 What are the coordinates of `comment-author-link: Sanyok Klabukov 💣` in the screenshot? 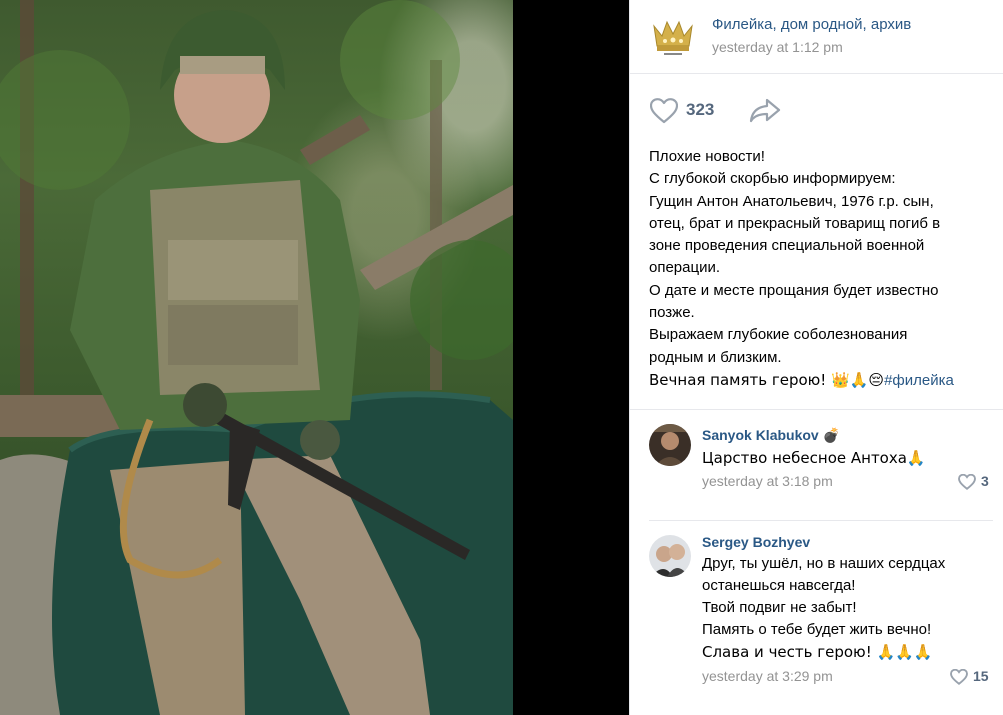 It's located at (771, 435).